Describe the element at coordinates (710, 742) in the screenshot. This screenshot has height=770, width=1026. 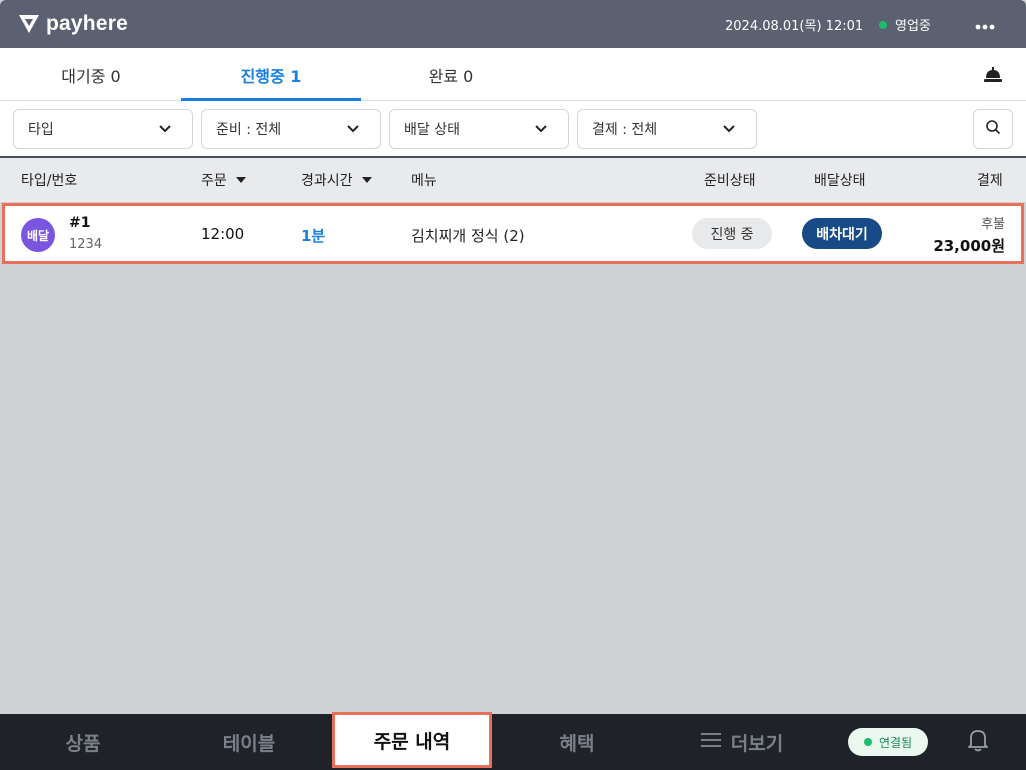
I see `menu-lines-icon` at that location.